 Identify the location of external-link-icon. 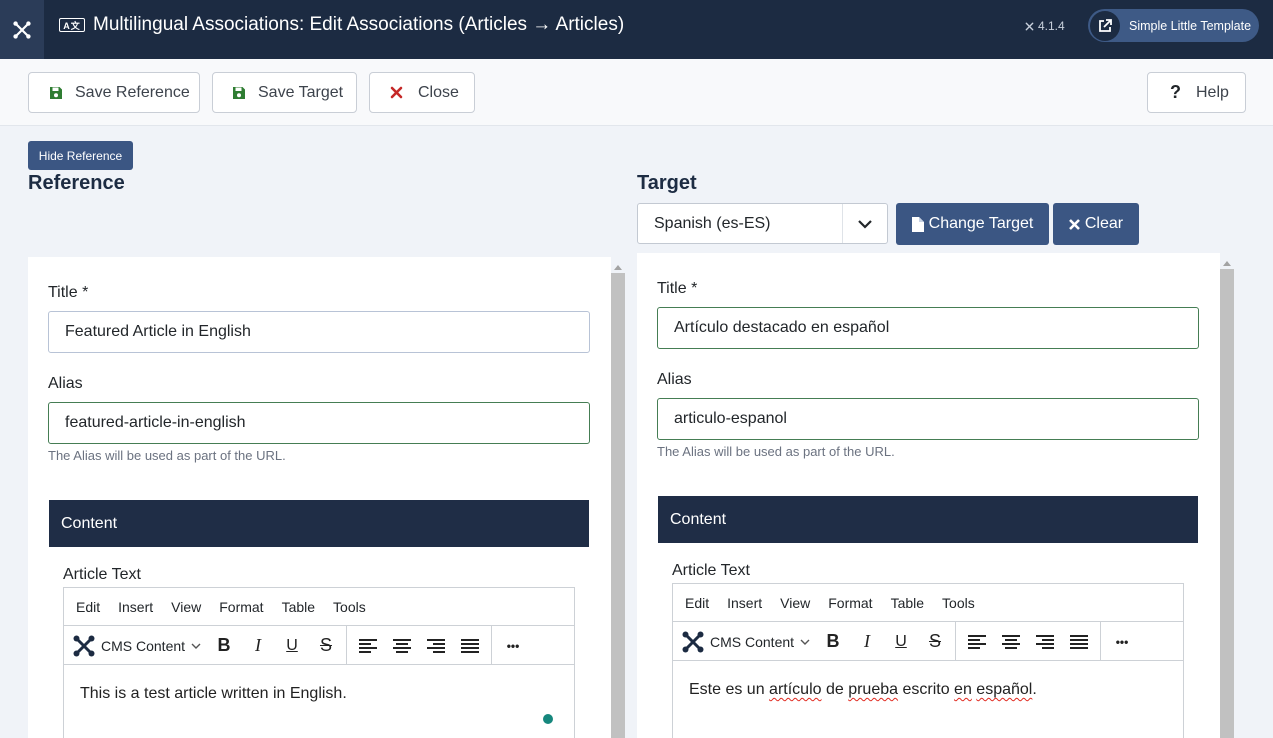
(1105, 25).